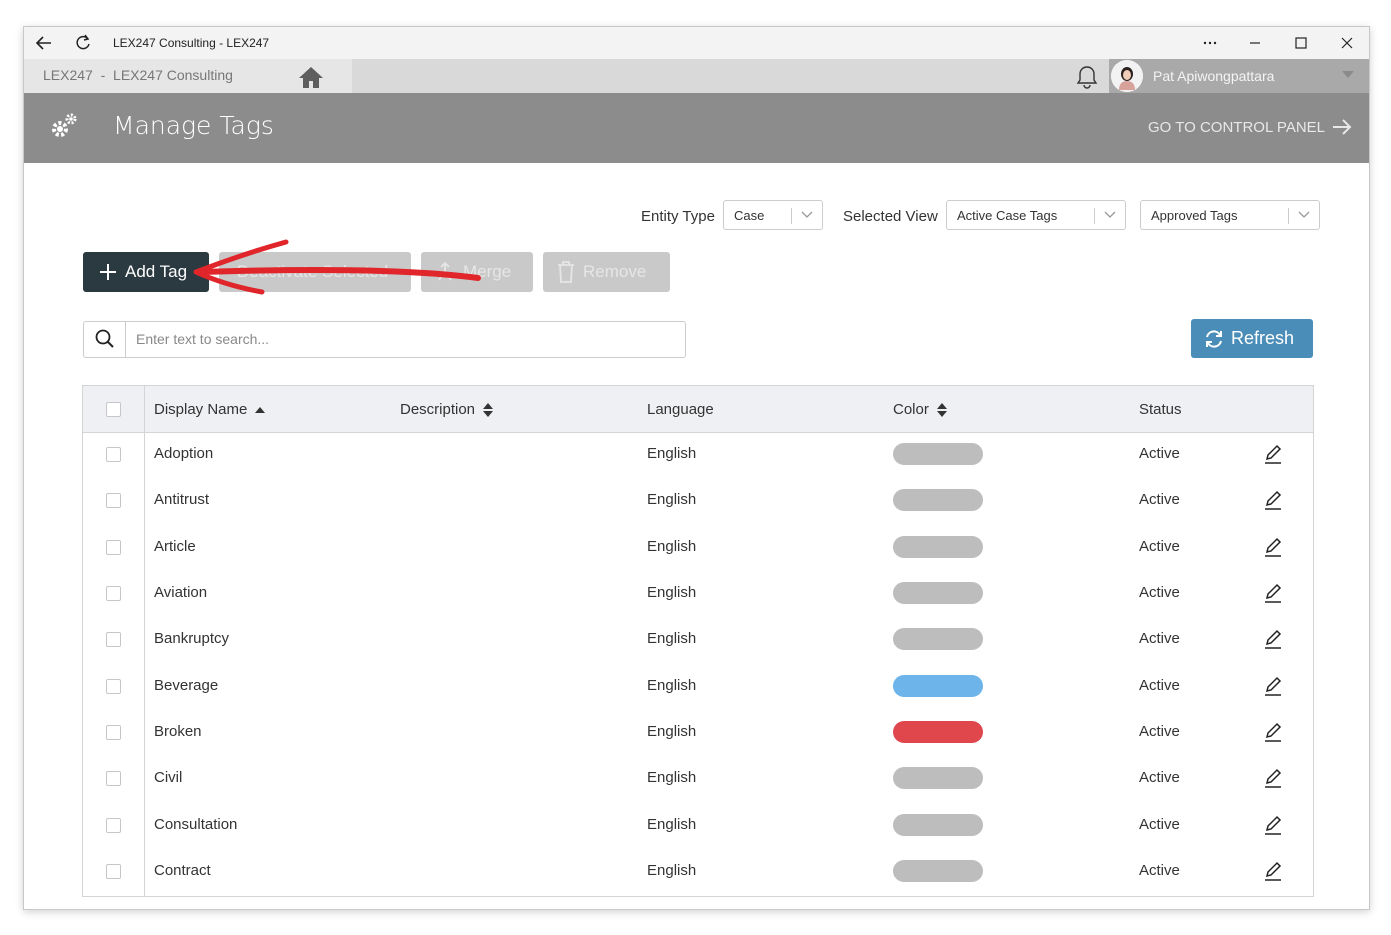 Image resolution: width=1391 pixels, height=935 pixels. I want to click on table-row: Antitrust English Active, so click(698, 501).